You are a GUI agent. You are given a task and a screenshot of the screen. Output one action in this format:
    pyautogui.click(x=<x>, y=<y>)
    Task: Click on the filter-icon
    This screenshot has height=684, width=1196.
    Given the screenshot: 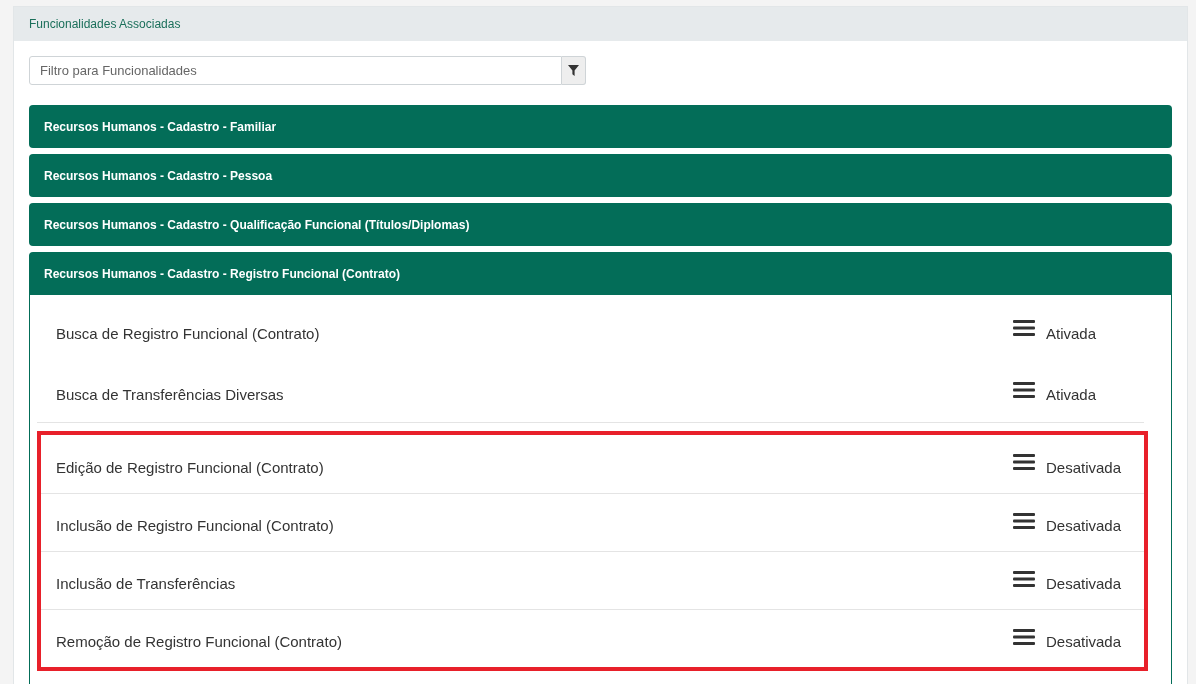 What is the action you would take?
    pyautogui.click(x=573, y=70)
    